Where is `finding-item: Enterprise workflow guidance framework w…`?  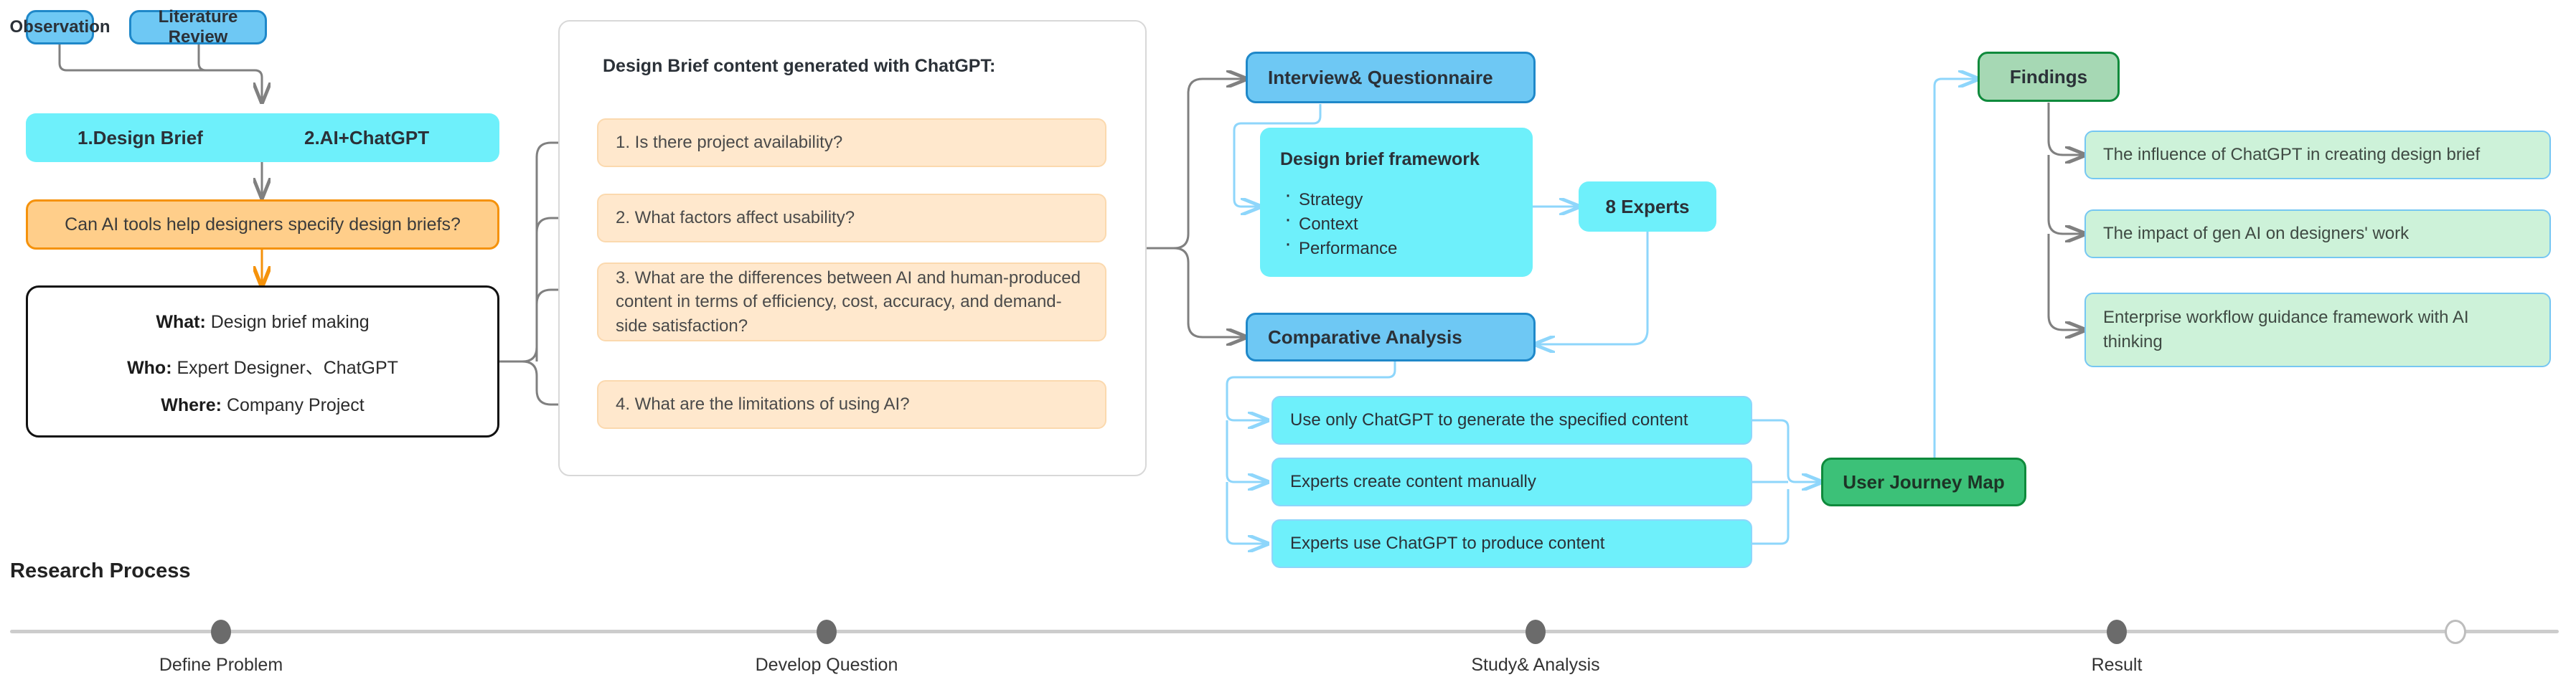
finding-item: Enterprise workflow guidance framework w… is located at coordinates (2317, 330).